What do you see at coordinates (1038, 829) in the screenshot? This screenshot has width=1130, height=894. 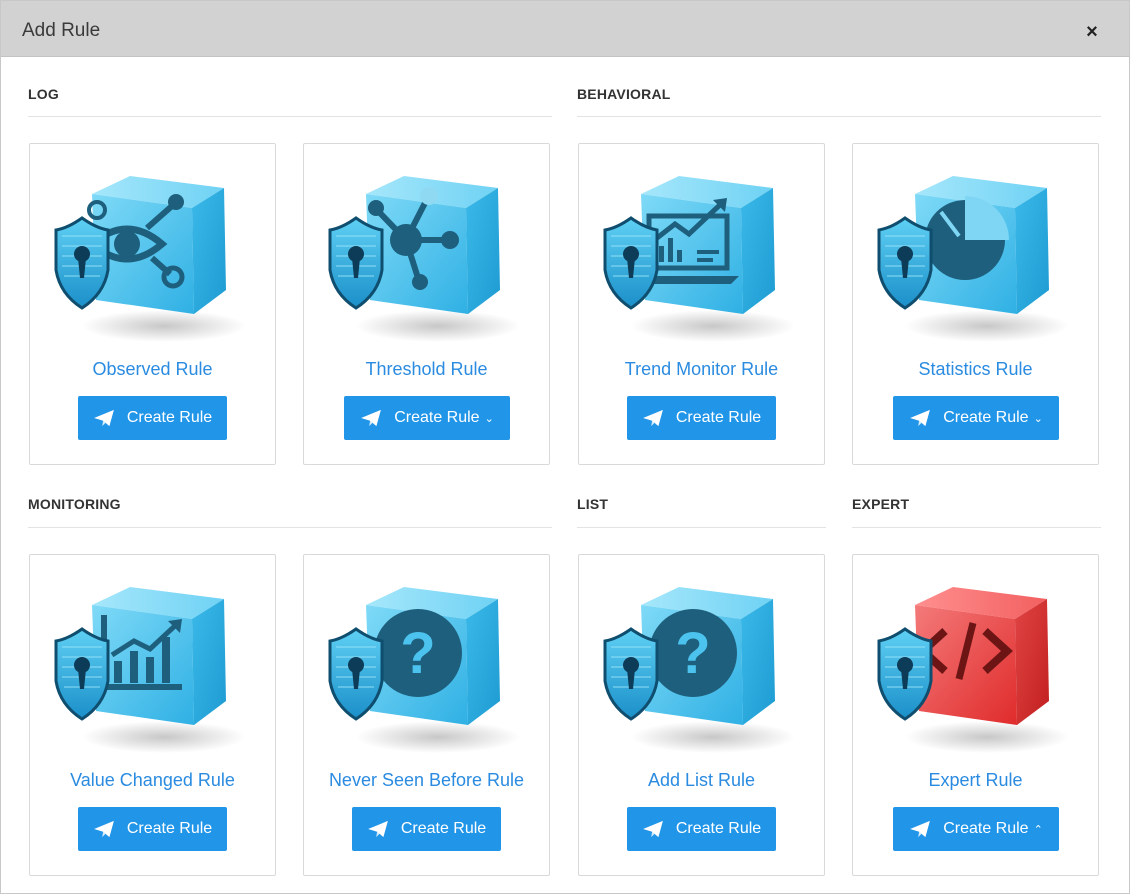 I see `chevron-up-icon: ⌃` at bounding box center [1038, 829].